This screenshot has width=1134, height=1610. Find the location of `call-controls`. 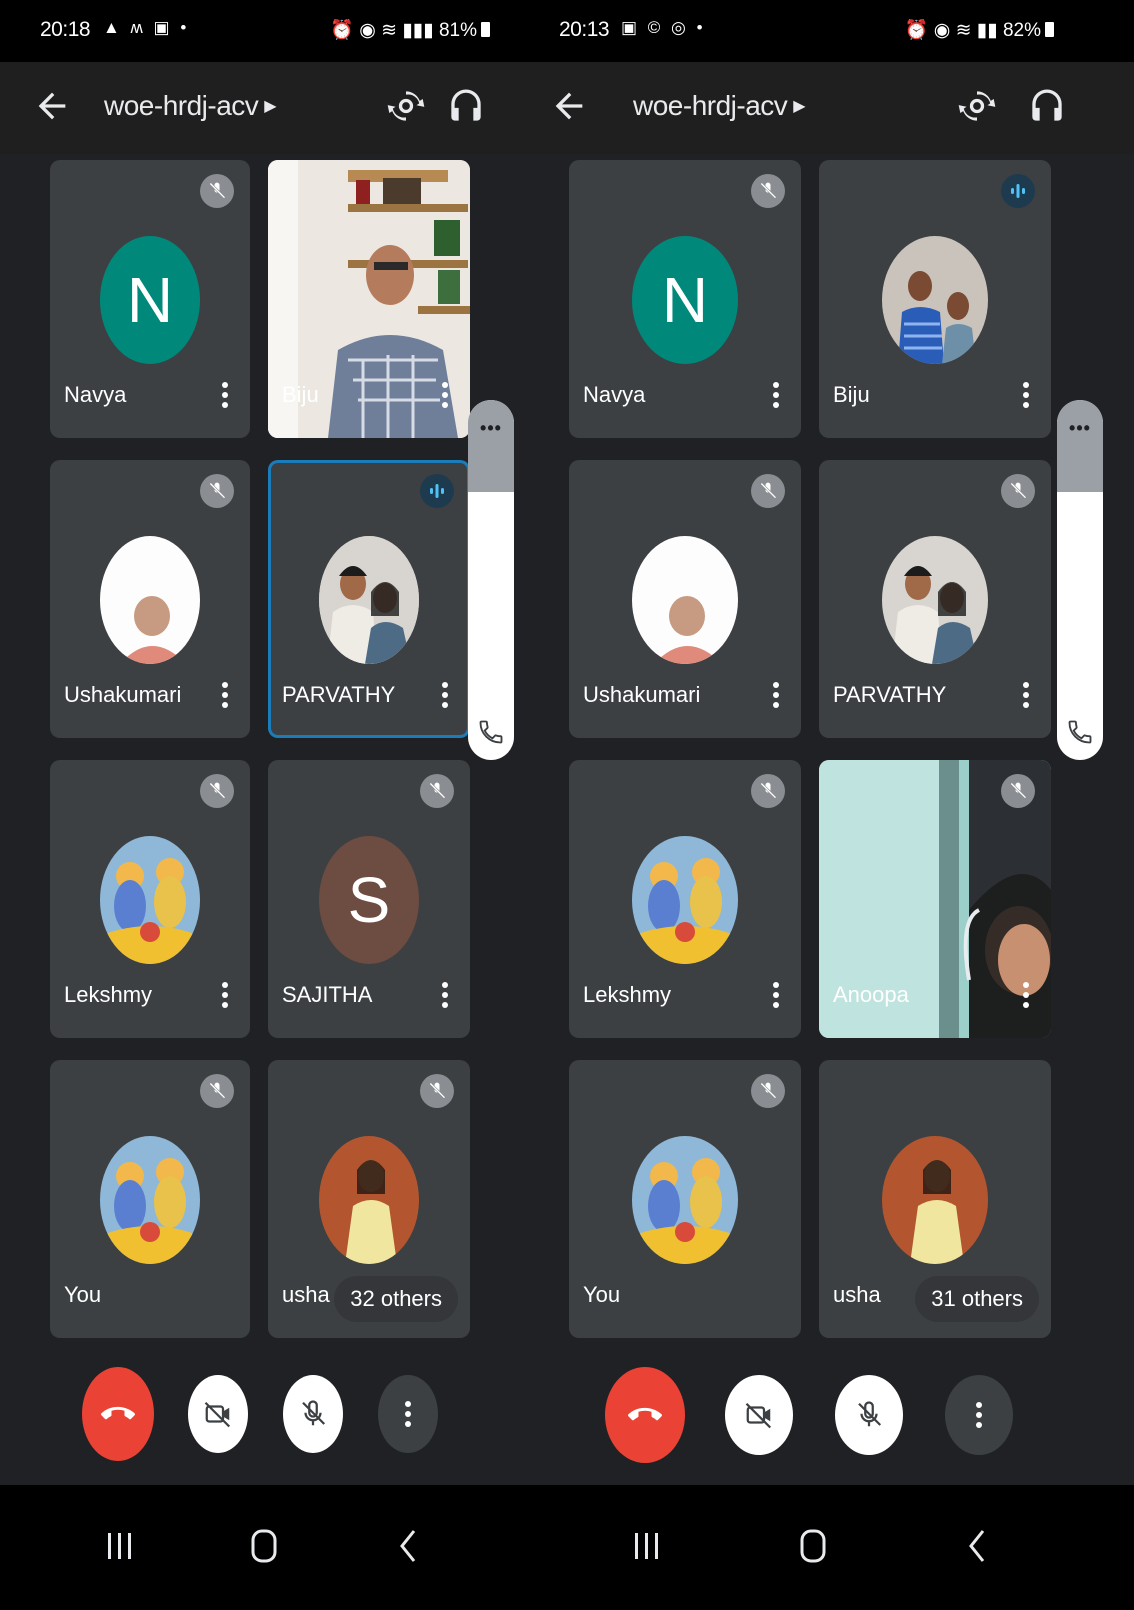

call-controls is located at coordinates (831, 1415).